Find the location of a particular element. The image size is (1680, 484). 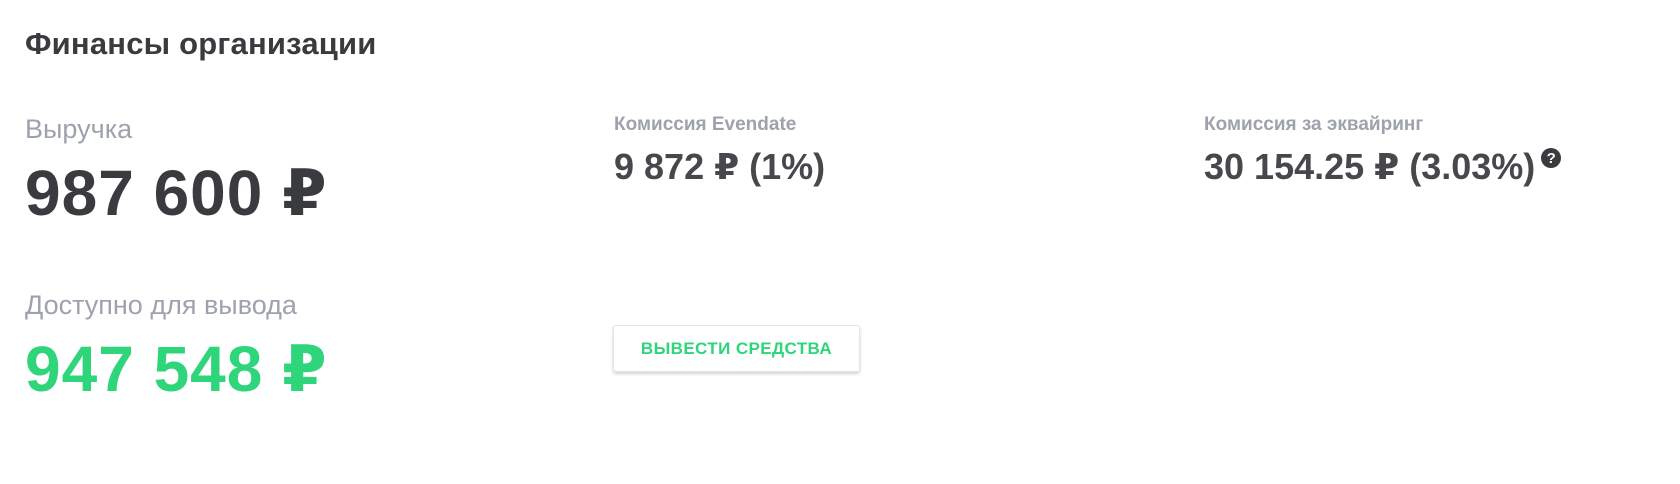

evendate-commission-amount: 9 872 ₽ (1%) is located at coordinates (720, 166).